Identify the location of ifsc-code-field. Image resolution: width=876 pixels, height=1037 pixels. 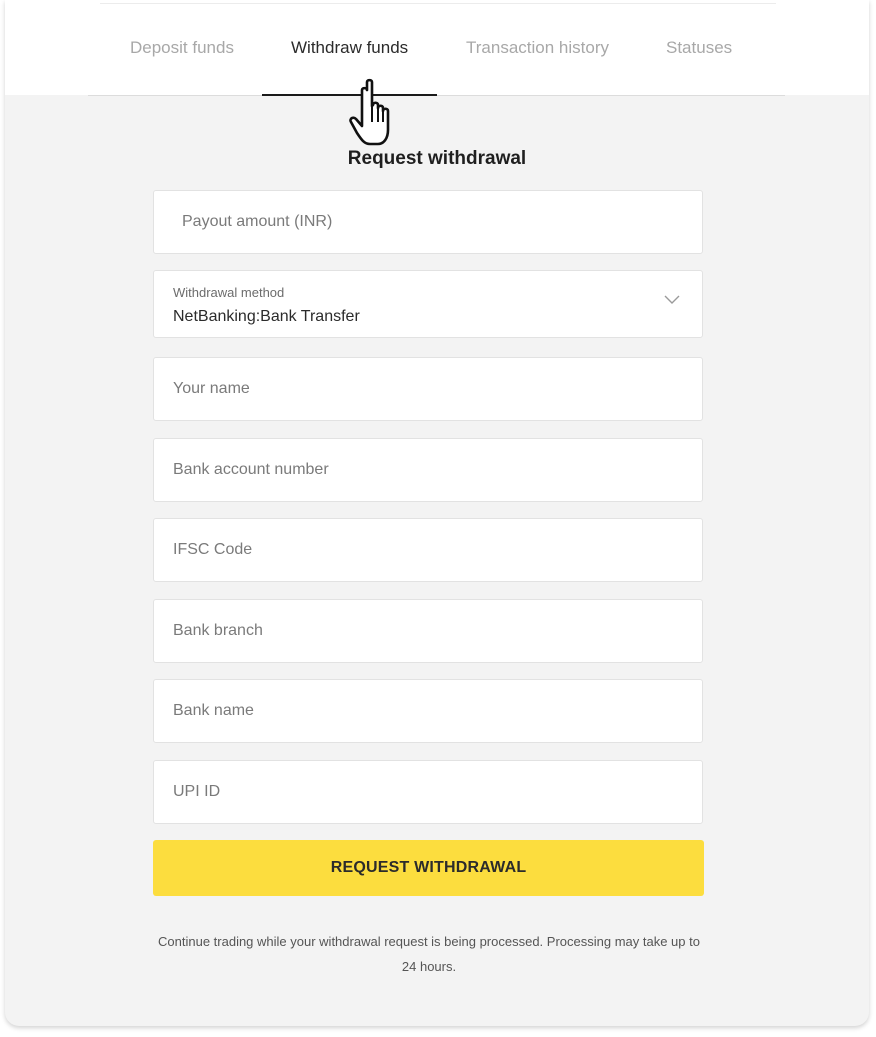
(428, 550).